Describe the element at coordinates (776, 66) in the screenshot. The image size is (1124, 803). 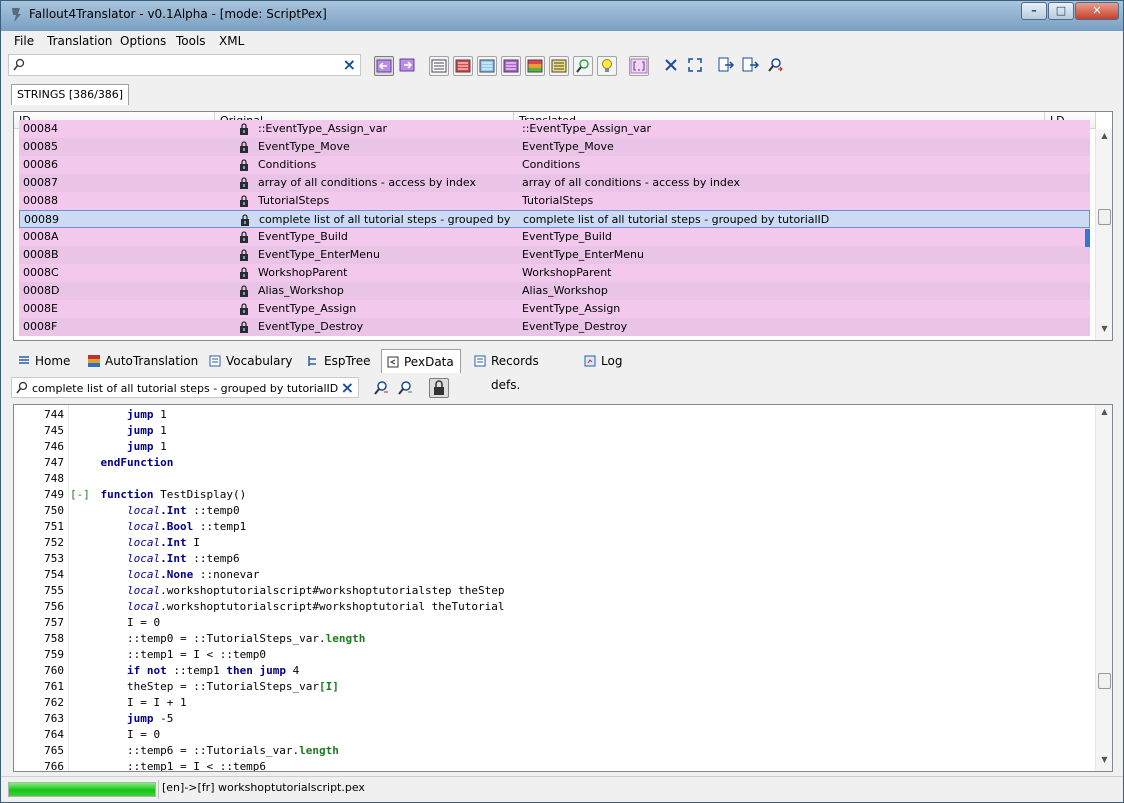
I see `search-translate-button` at that location.